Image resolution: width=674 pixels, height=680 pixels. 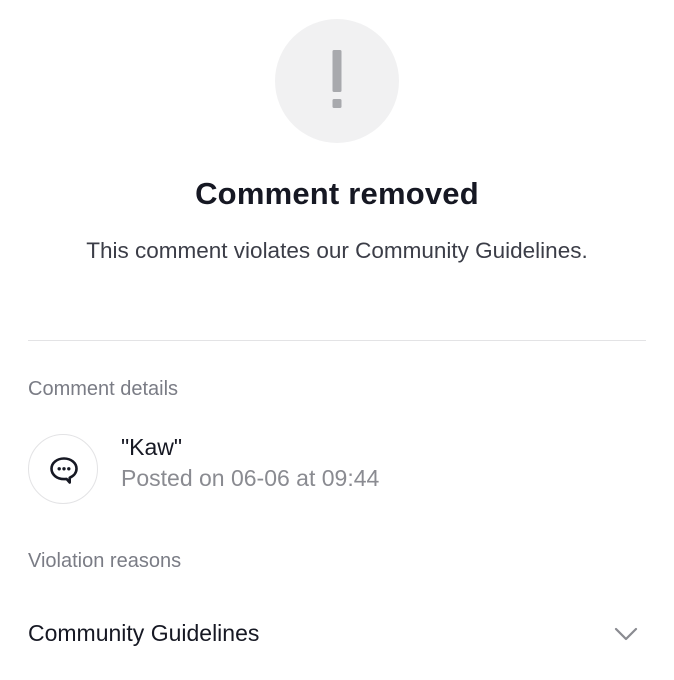 What do you see at coordinates (337, 340) in the screenshot?
I see `divider` at bounding box center [337, 340].